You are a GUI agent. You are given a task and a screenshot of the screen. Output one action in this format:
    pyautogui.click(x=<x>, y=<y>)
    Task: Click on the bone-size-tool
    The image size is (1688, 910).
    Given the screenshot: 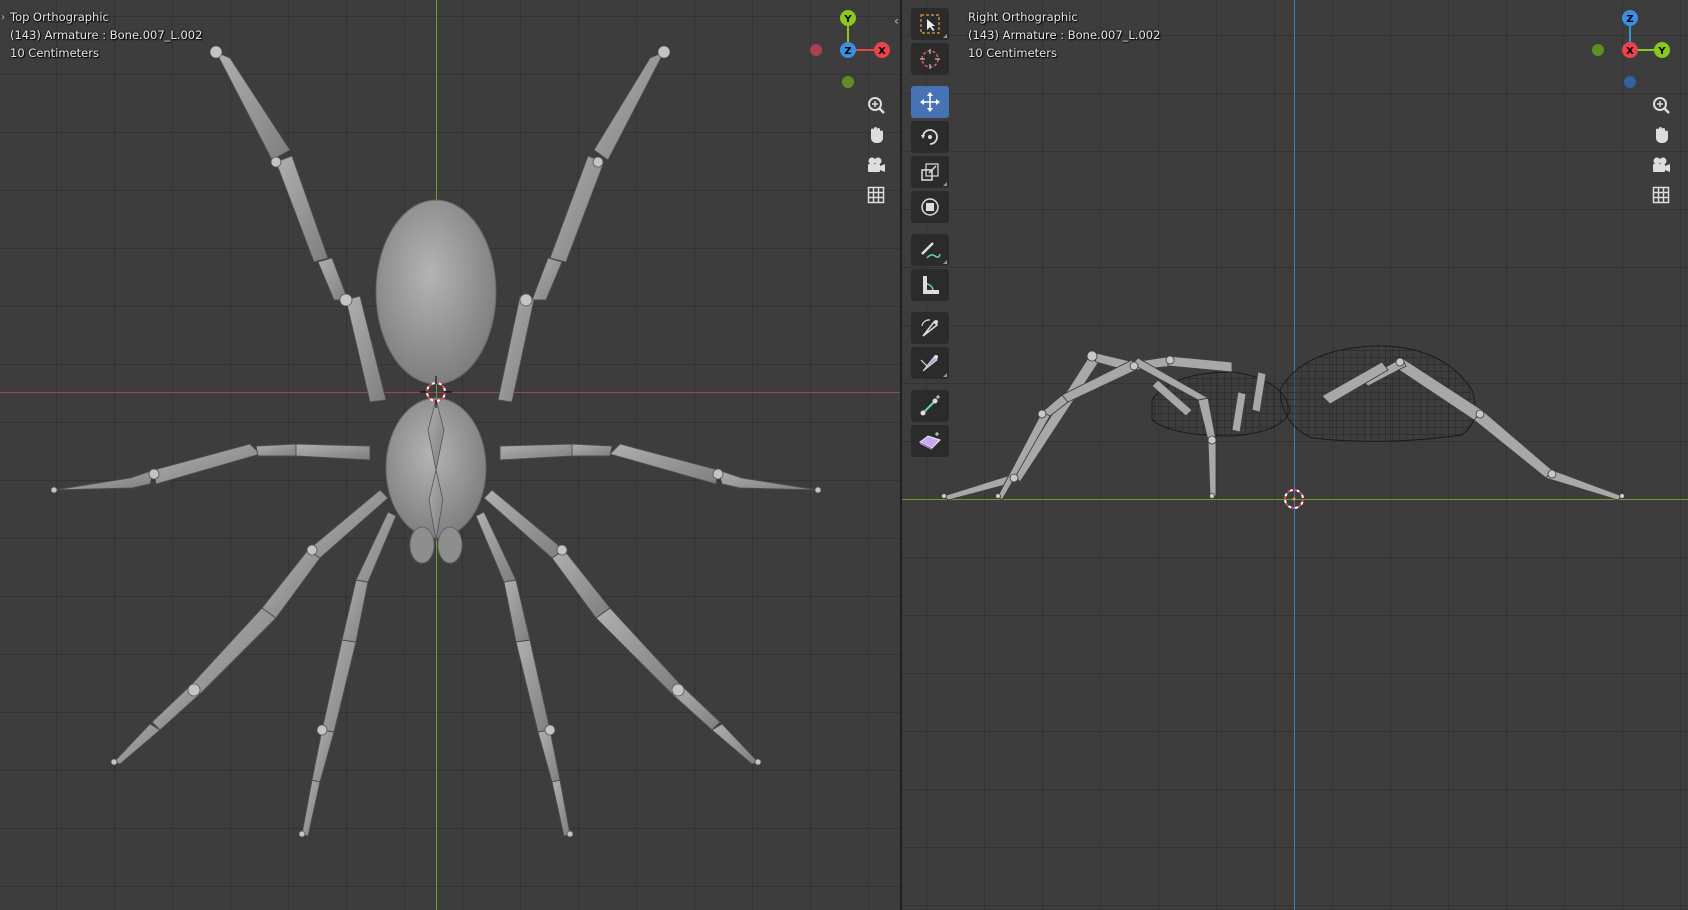 What is the action you would take?
    pyautogui.click(x=930, y=363)
    